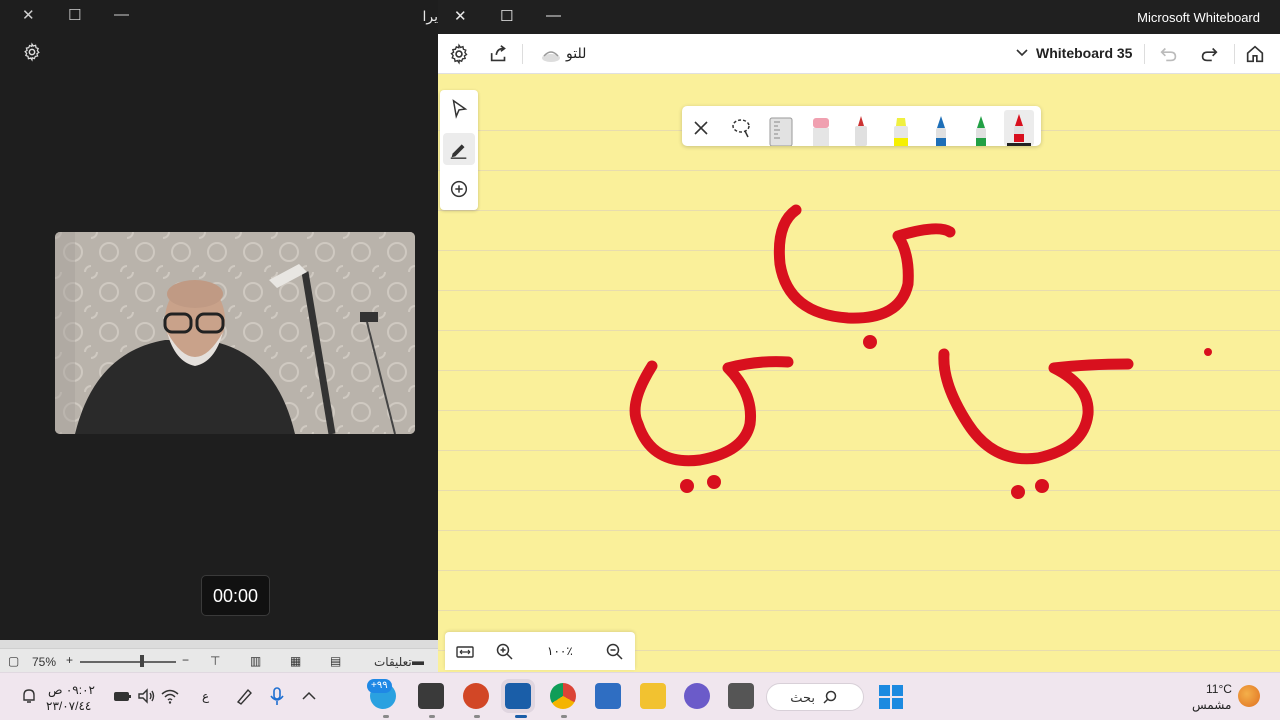  Describe the element at coordinates (393, 662) in the screenshot. I see `comments-button: تعليقات` at that location.